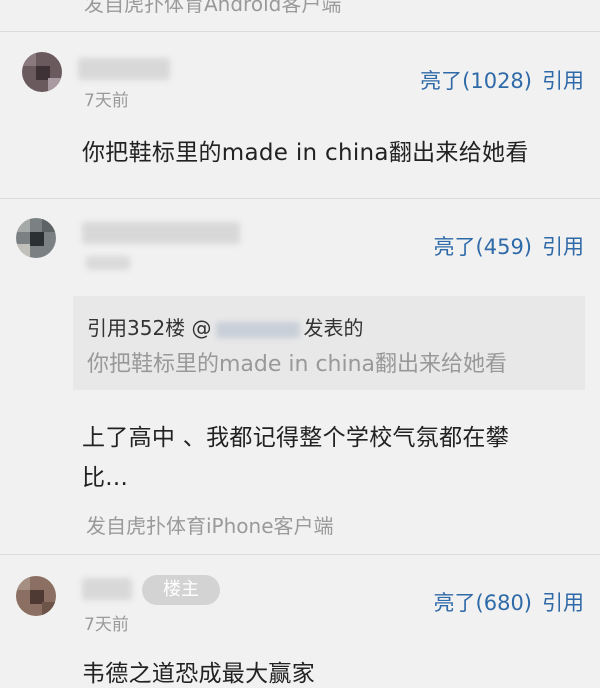 The width and height of the screenshot is (600, 688). I want to click on client-source: 发自虎扑体育iPhone客户端, so click(210, 526).